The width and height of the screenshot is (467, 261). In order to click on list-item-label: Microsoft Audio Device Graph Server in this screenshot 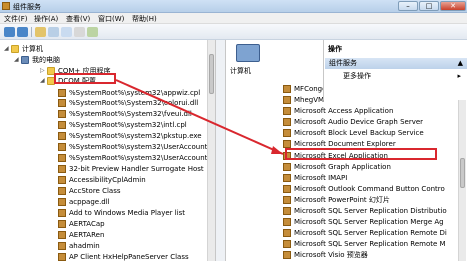, I will do `click(359, 122)`.